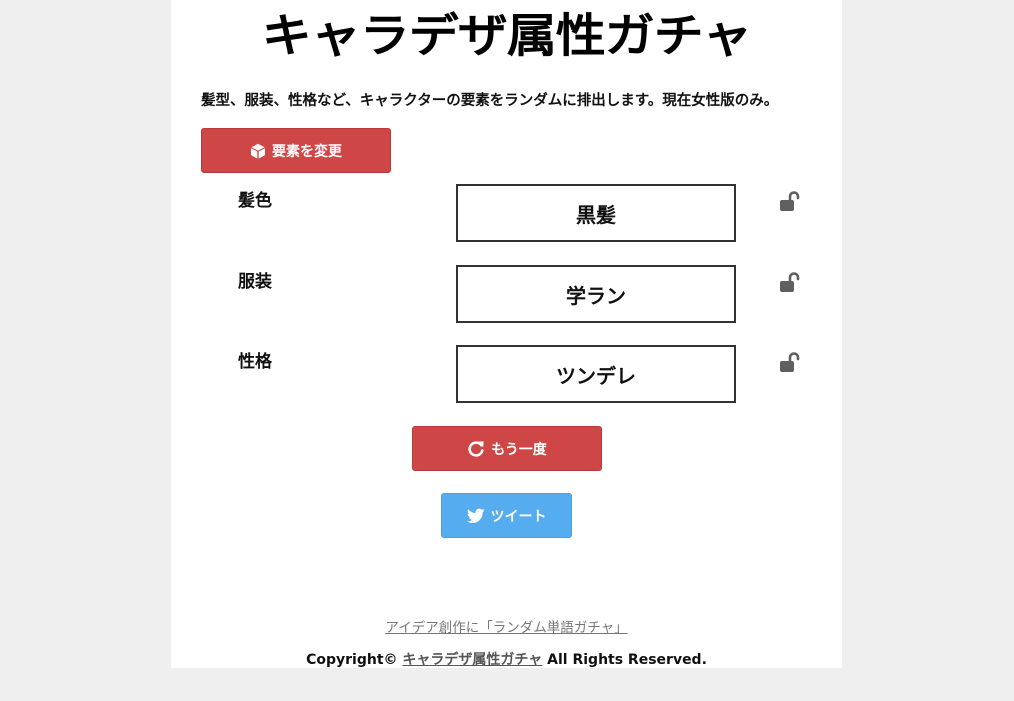 Image resolution: width=1014 pixels, height=701 pixels. I want to click on attribute-label-outfit: 服装, so click(255, 282).